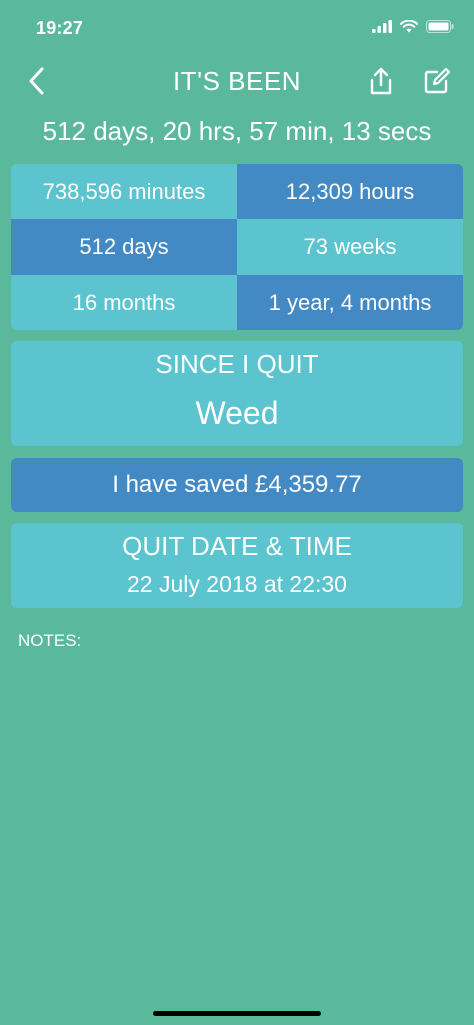  Describe the element at coordinates (440, 29) in the screenshot. I see `battery-icon` at that location.